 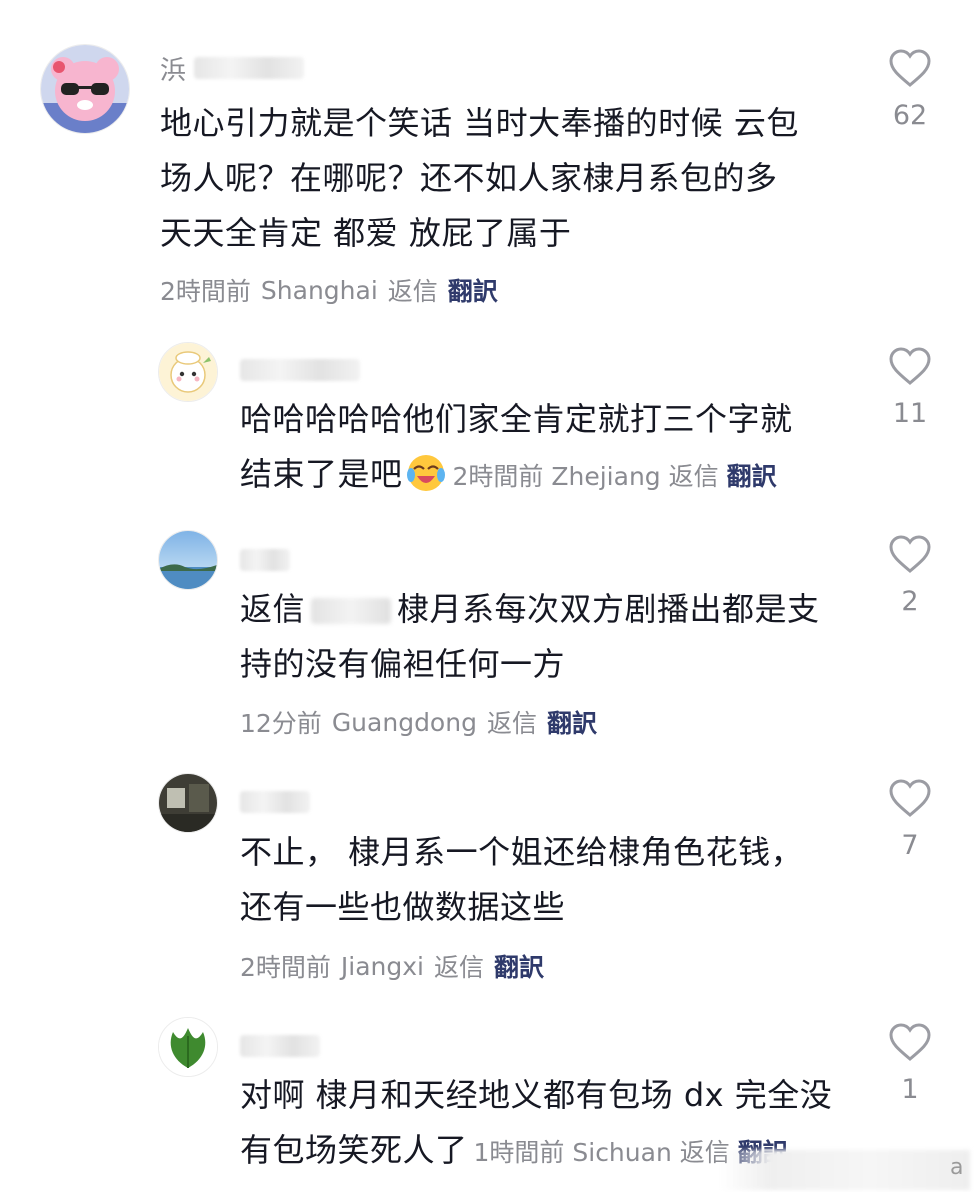 I want to click on comment-time: 12分前, so click(x=281, y=723).